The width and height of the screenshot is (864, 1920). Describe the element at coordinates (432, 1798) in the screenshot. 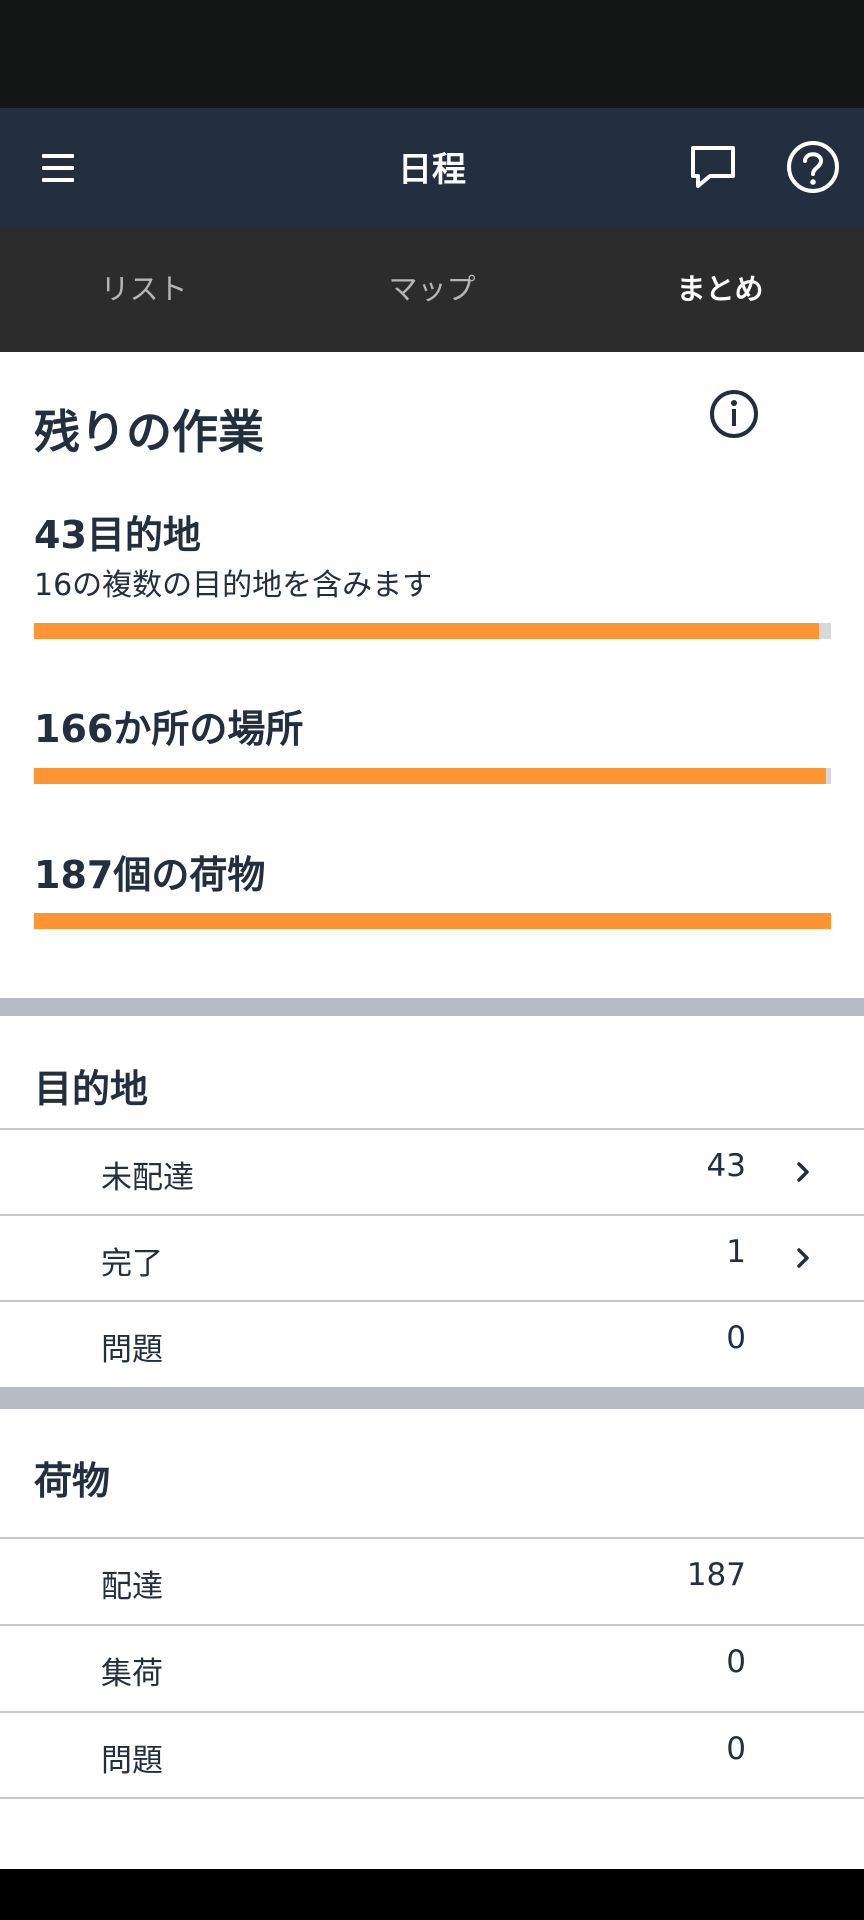

I see `row-separator` at that location.